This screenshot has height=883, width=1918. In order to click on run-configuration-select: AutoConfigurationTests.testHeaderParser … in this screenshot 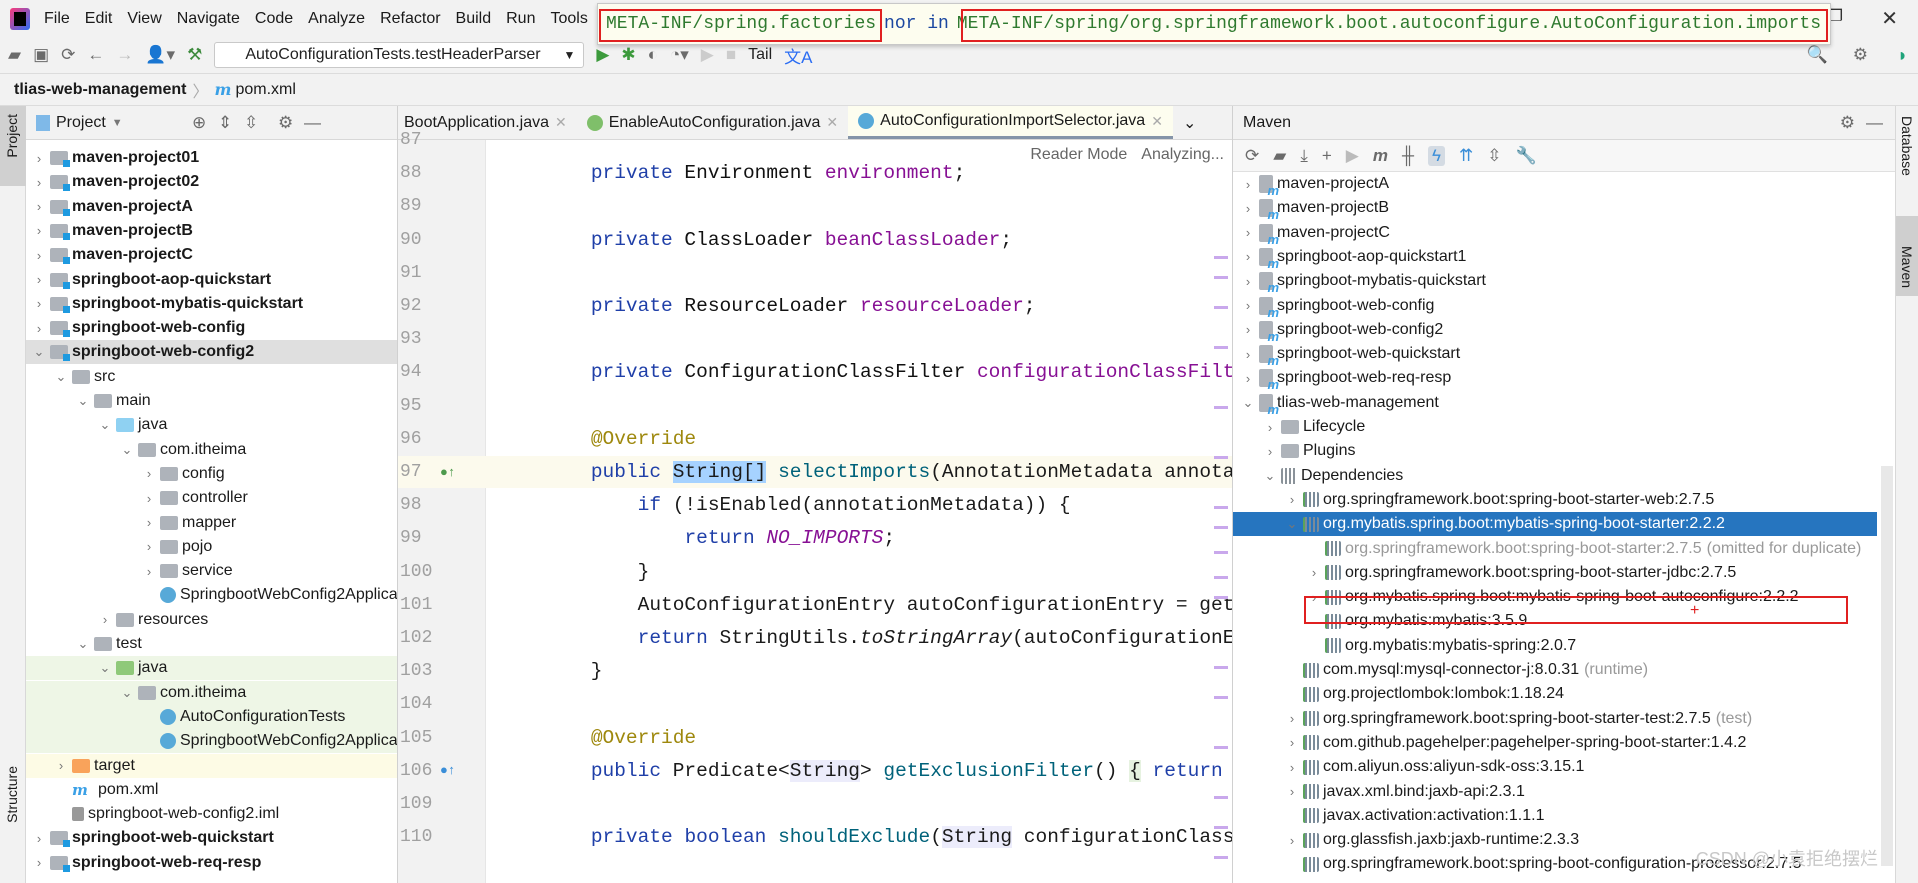, I will do `click(399, 55)`.